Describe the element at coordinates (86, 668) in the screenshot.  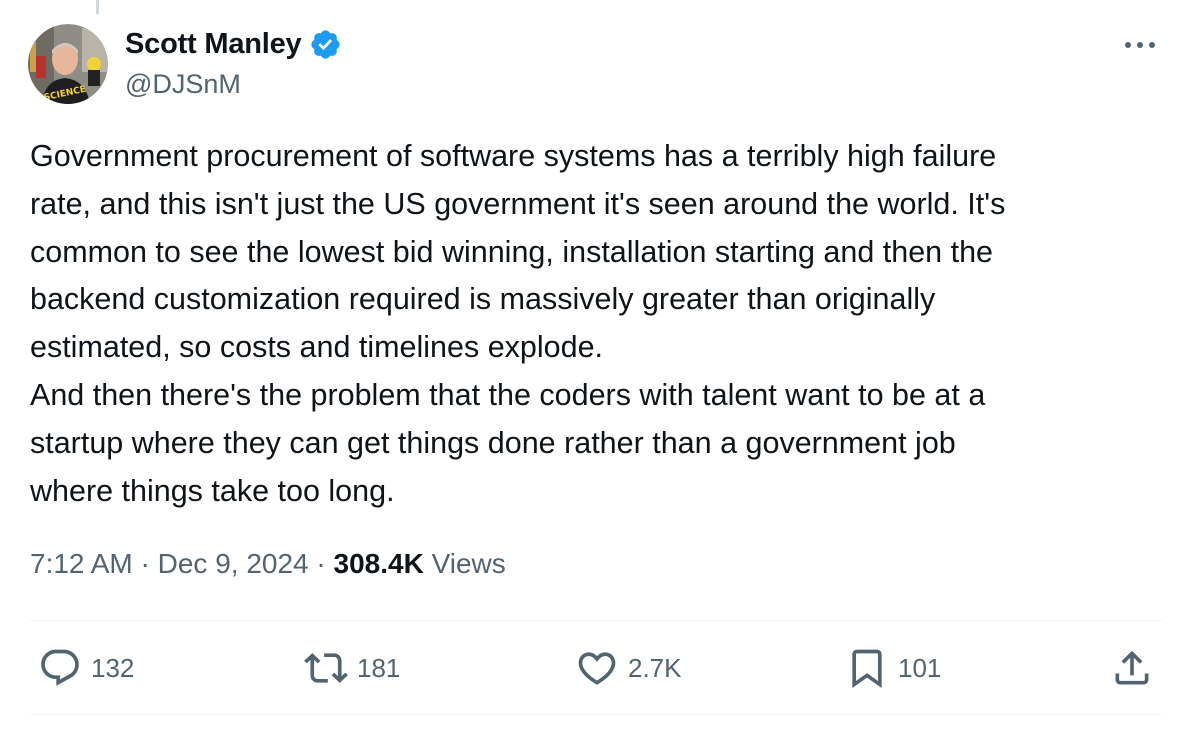
I see `reply-button: 132` at that location.